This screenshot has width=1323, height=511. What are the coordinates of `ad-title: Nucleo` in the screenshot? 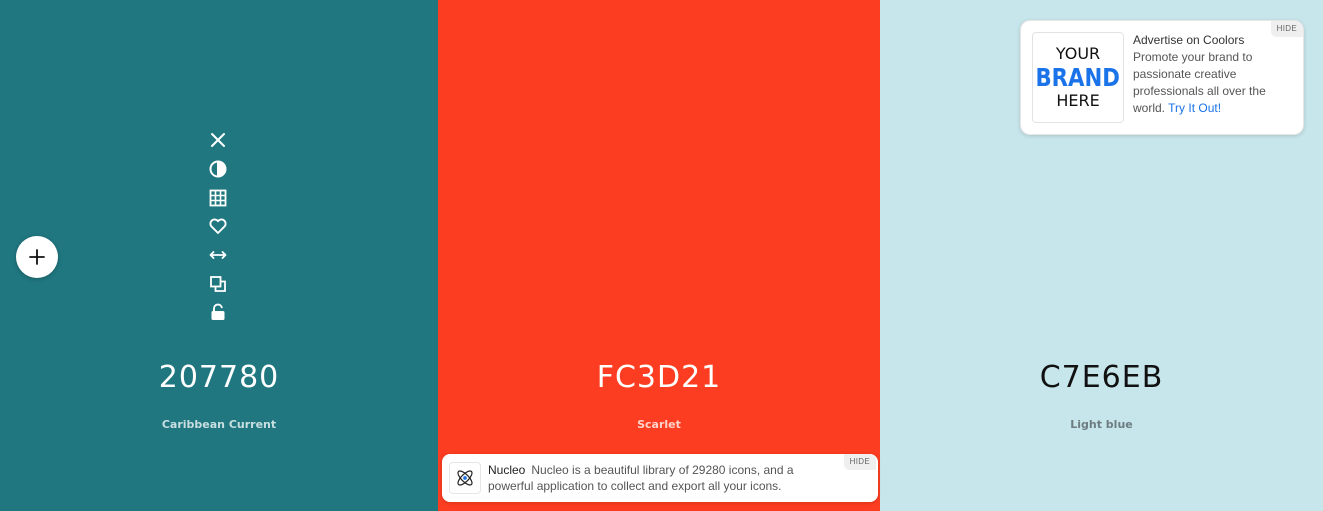 It's located at (506, 470).